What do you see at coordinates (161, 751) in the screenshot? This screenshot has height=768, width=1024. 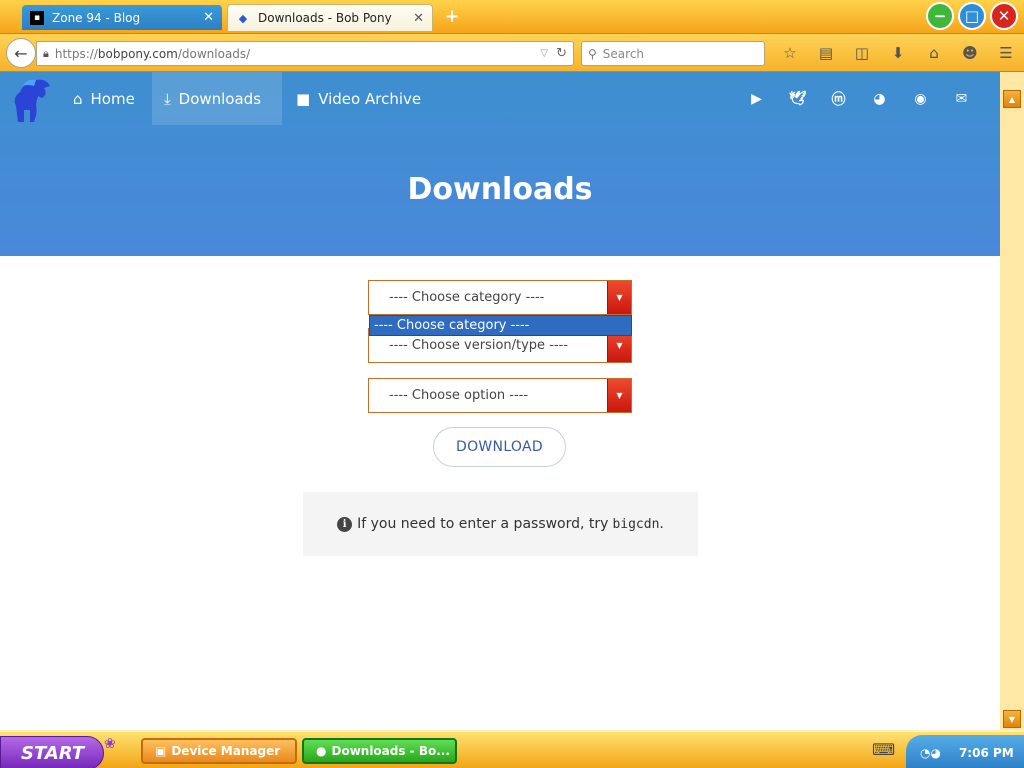 I see `computer-icon: ▣` at bounding box center [161, 751].